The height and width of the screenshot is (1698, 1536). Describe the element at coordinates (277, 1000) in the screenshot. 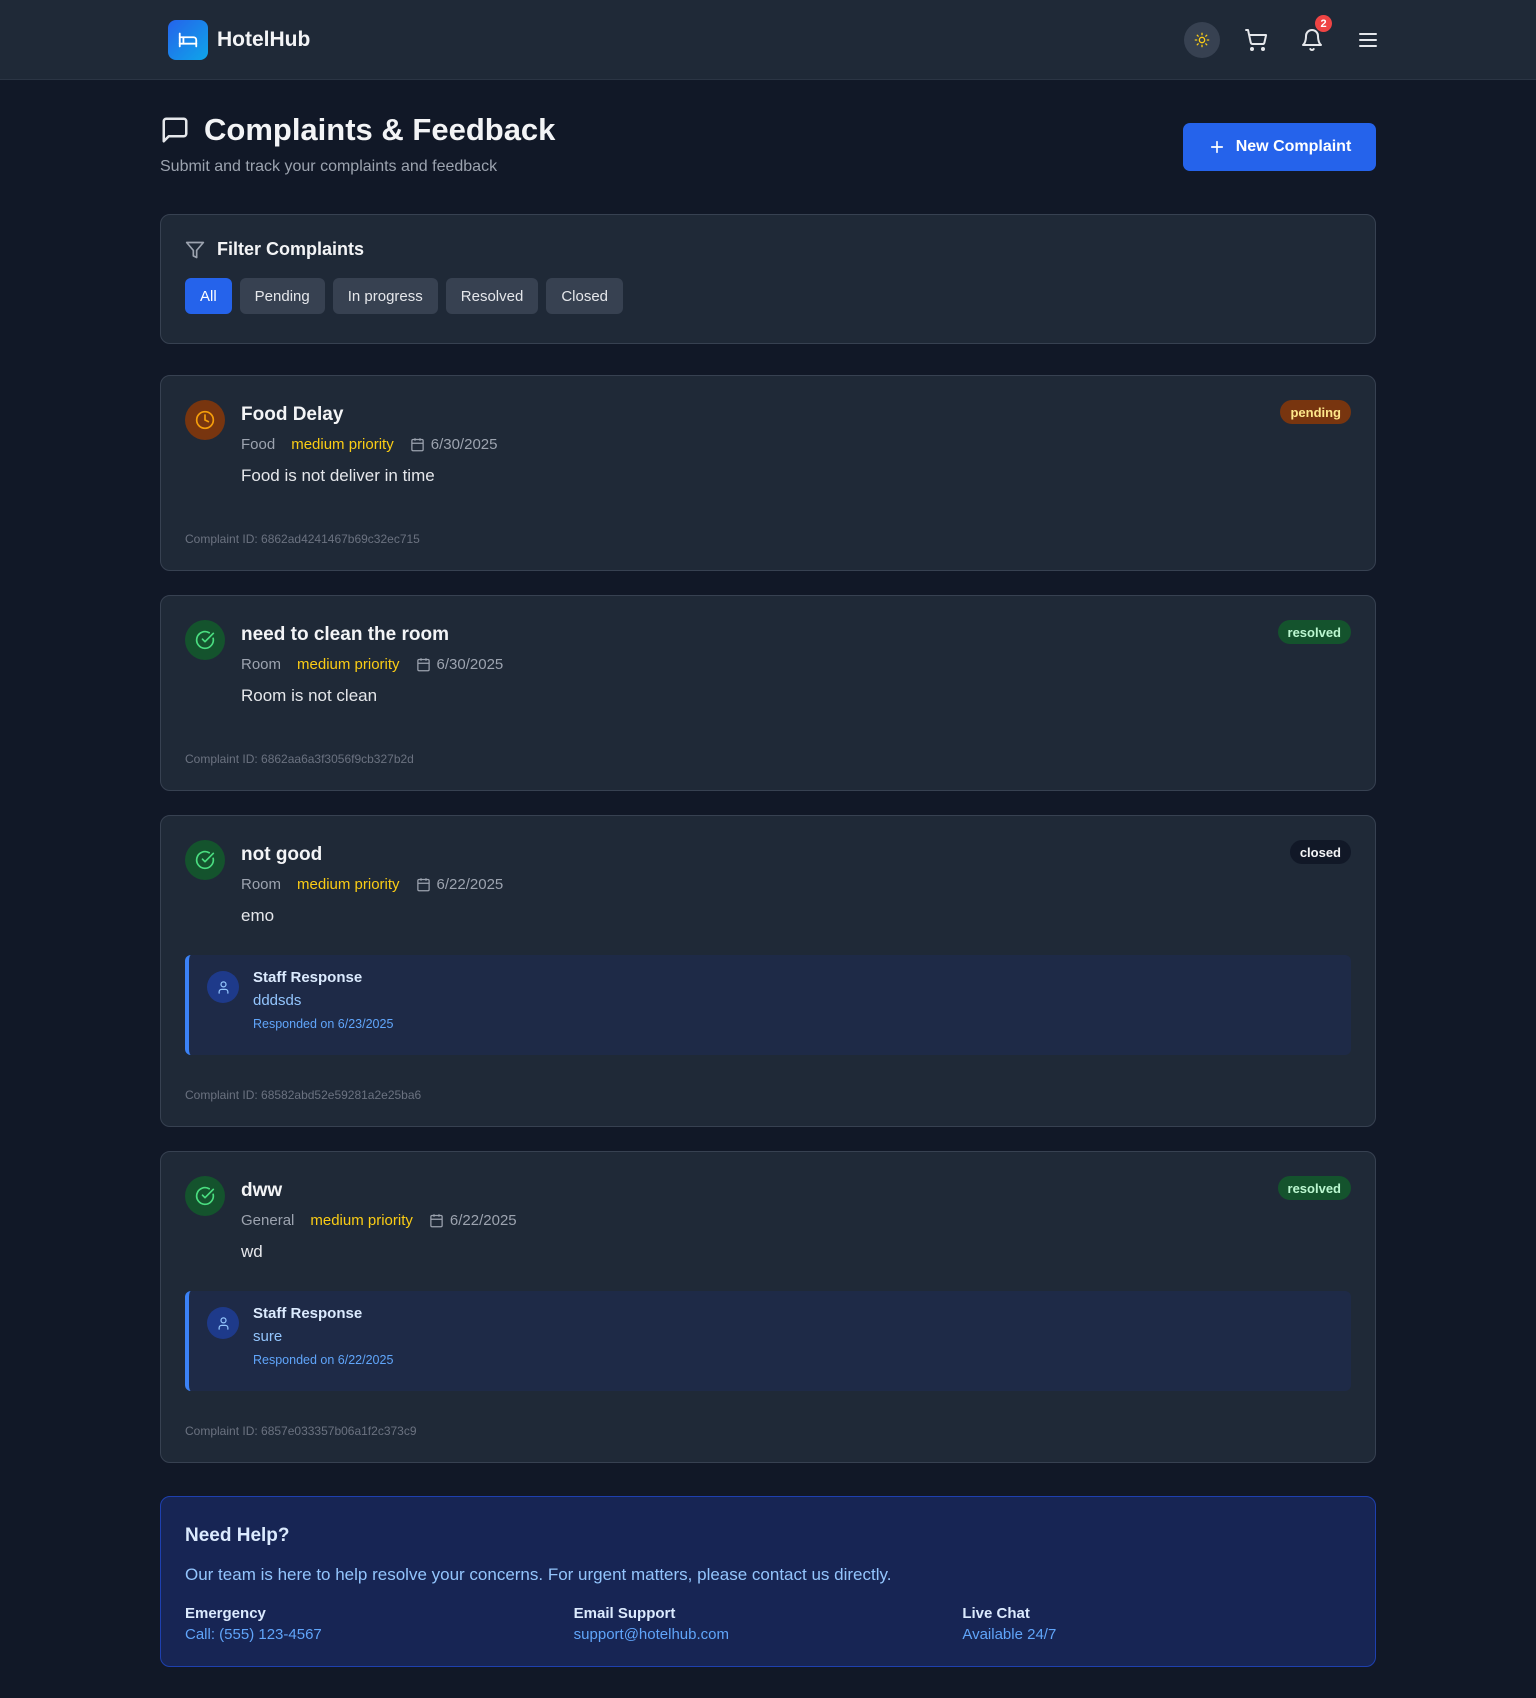

I see `staff-response-text: dddsds` at that location.